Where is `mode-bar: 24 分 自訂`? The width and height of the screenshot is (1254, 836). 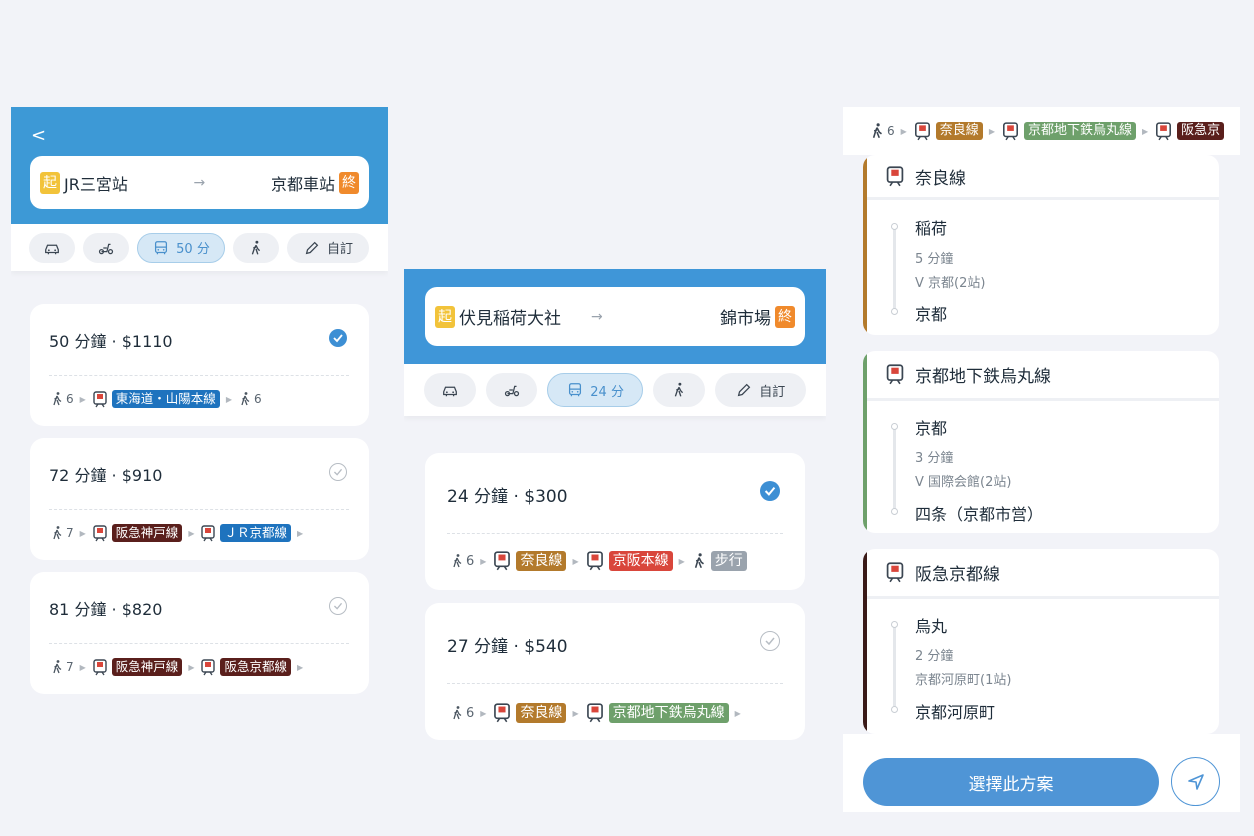
mode-bar: 24 分 自訂 is located at coordinates (615, 390).